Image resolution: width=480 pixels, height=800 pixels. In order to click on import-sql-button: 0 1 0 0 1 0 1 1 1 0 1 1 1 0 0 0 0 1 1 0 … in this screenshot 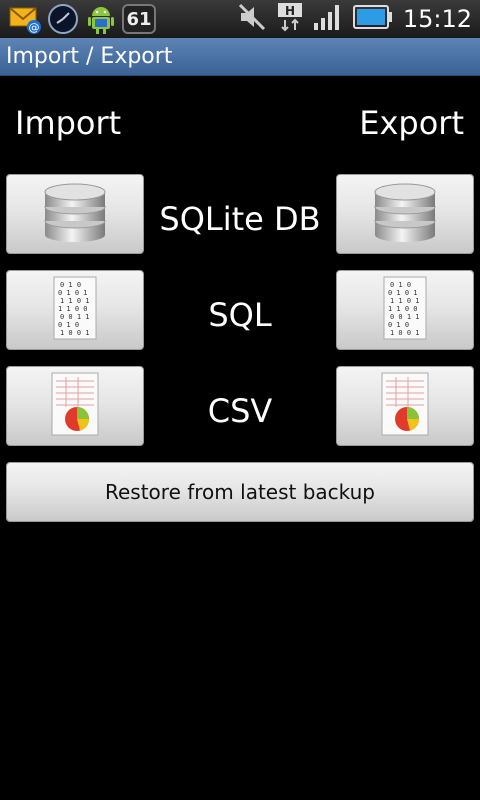, I will do `click(75, 310)`.